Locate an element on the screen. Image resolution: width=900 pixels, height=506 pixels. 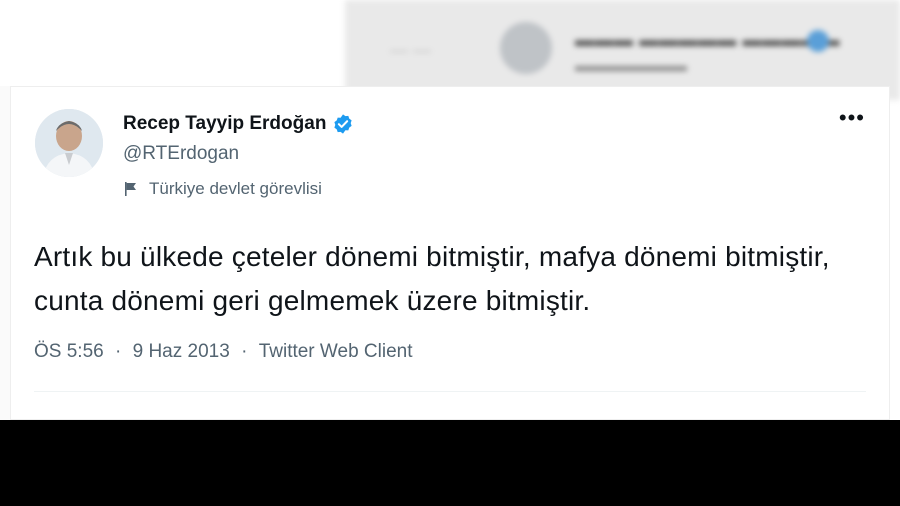
avatar-portrait-icon is located at coordinates (69, 143).